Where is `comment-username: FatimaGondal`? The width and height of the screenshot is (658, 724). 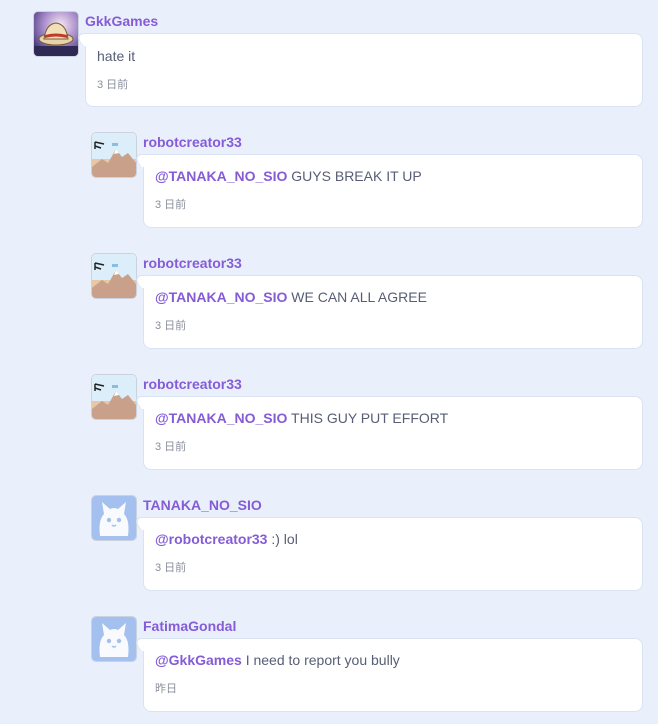 comment-username: FatimaGondal is located at coordinates (393, 628).